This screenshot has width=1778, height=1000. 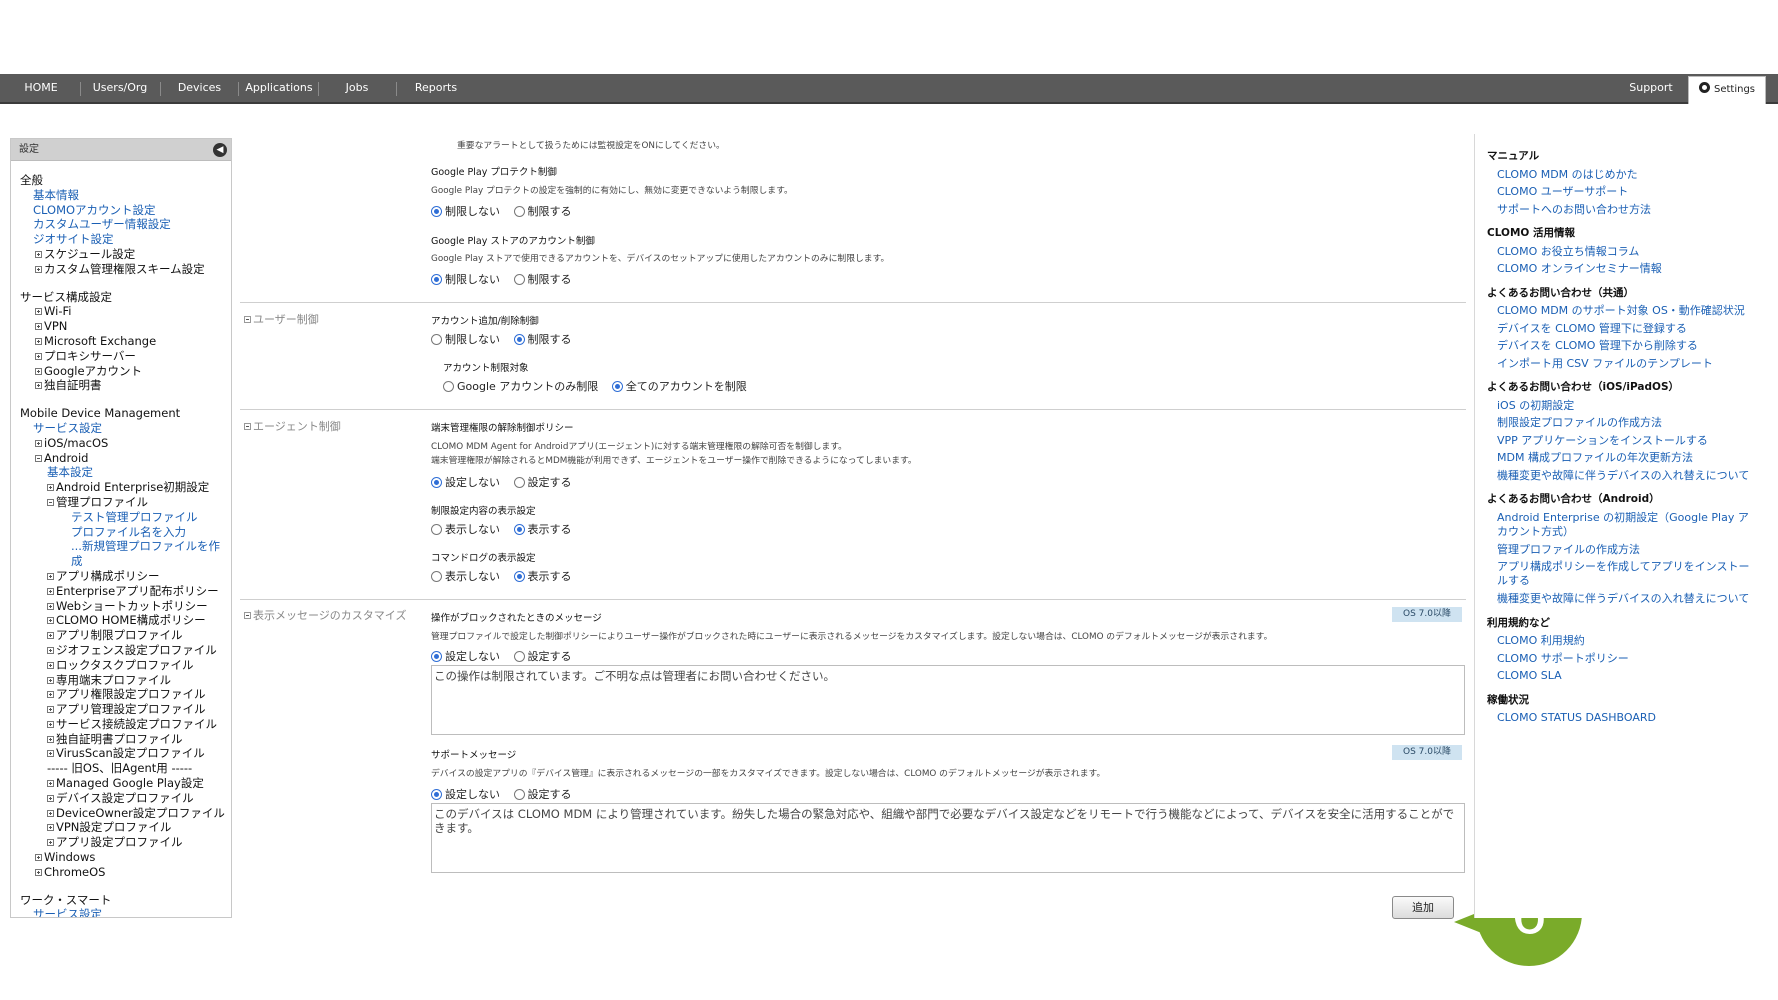 What do you see at coordinates (125, 356) in the screenshot?
I see `sidebar-item: プロキシサーバー` at bounding box center [125, 356].